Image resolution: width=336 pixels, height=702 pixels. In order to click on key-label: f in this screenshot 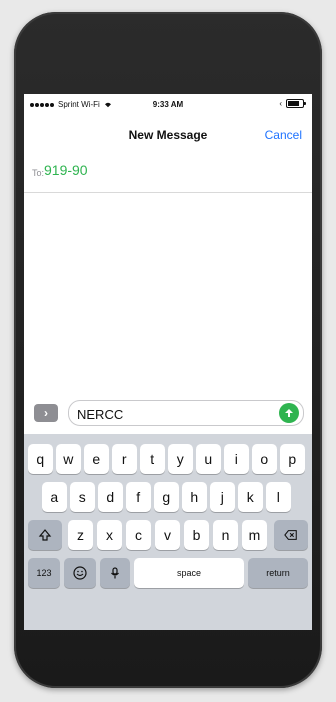, I will do `click(138, 497)`.